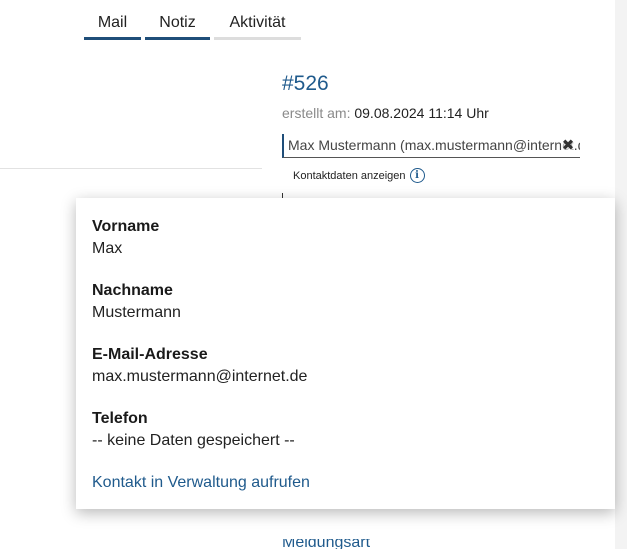 The height and width of the screenshot is (549, 627). I want to click on email-value: max.mustermann@internet.de, so click(200, 376).